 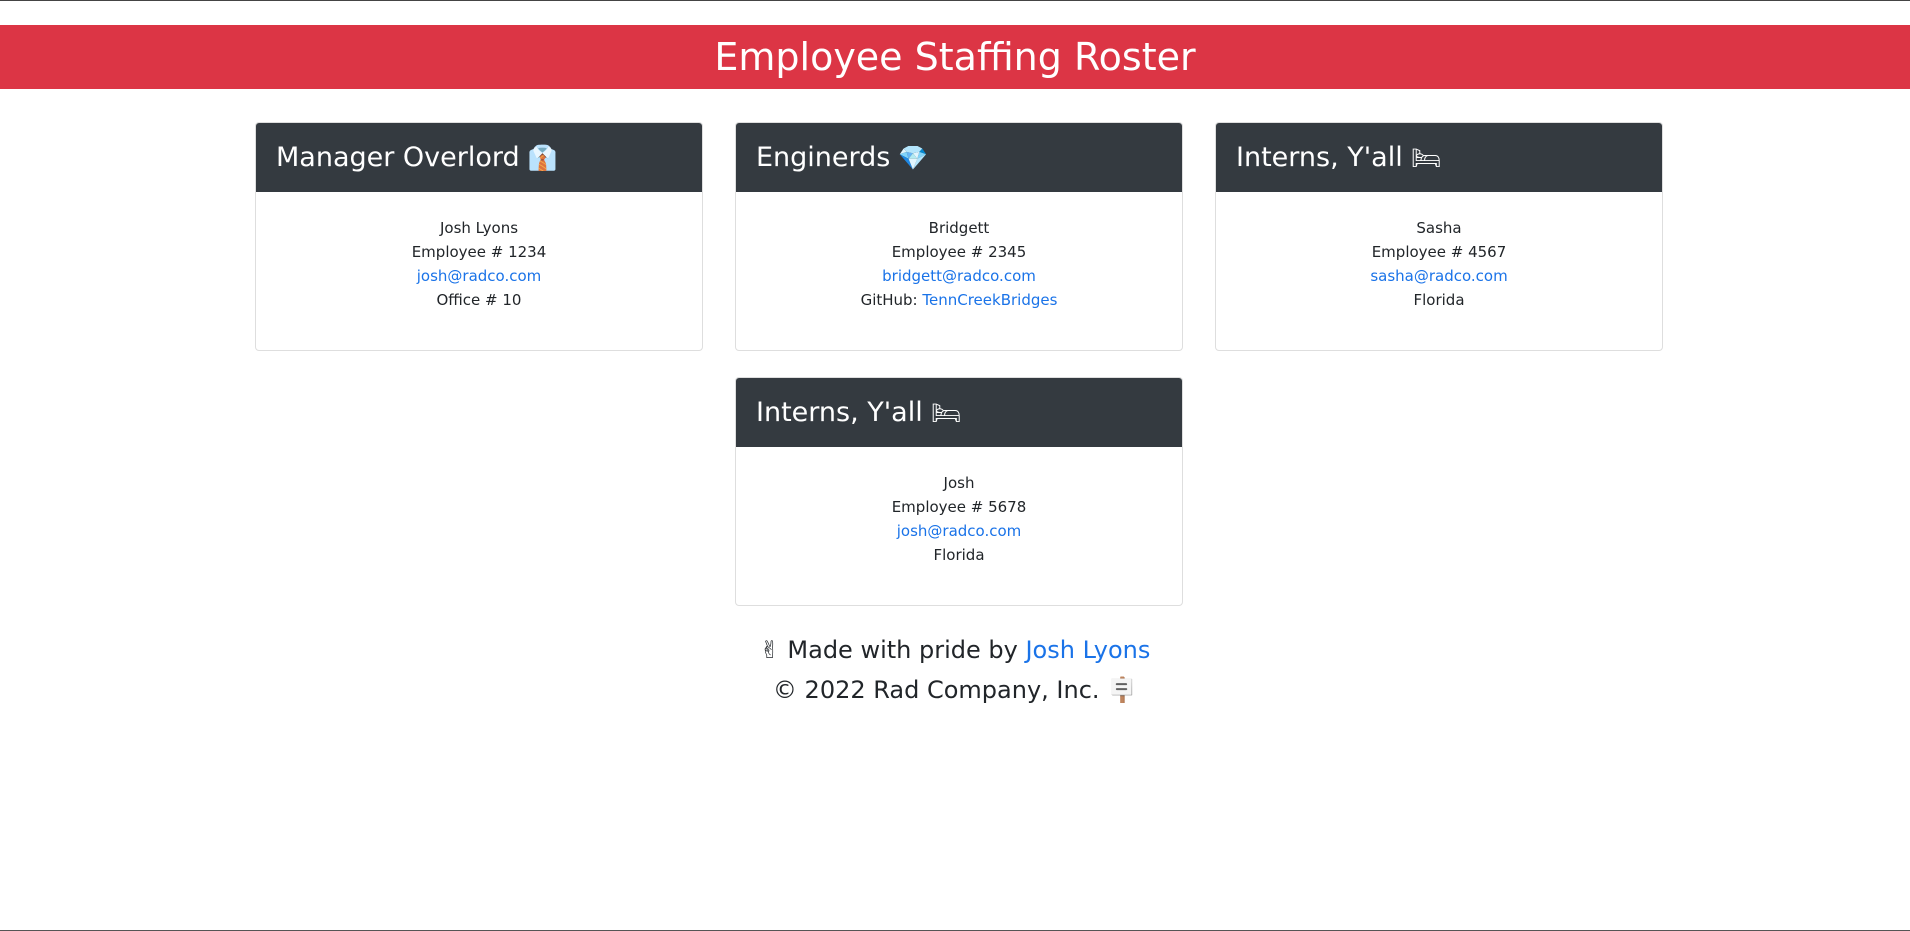 I want to click on top-border, so click(x=955, y=0).